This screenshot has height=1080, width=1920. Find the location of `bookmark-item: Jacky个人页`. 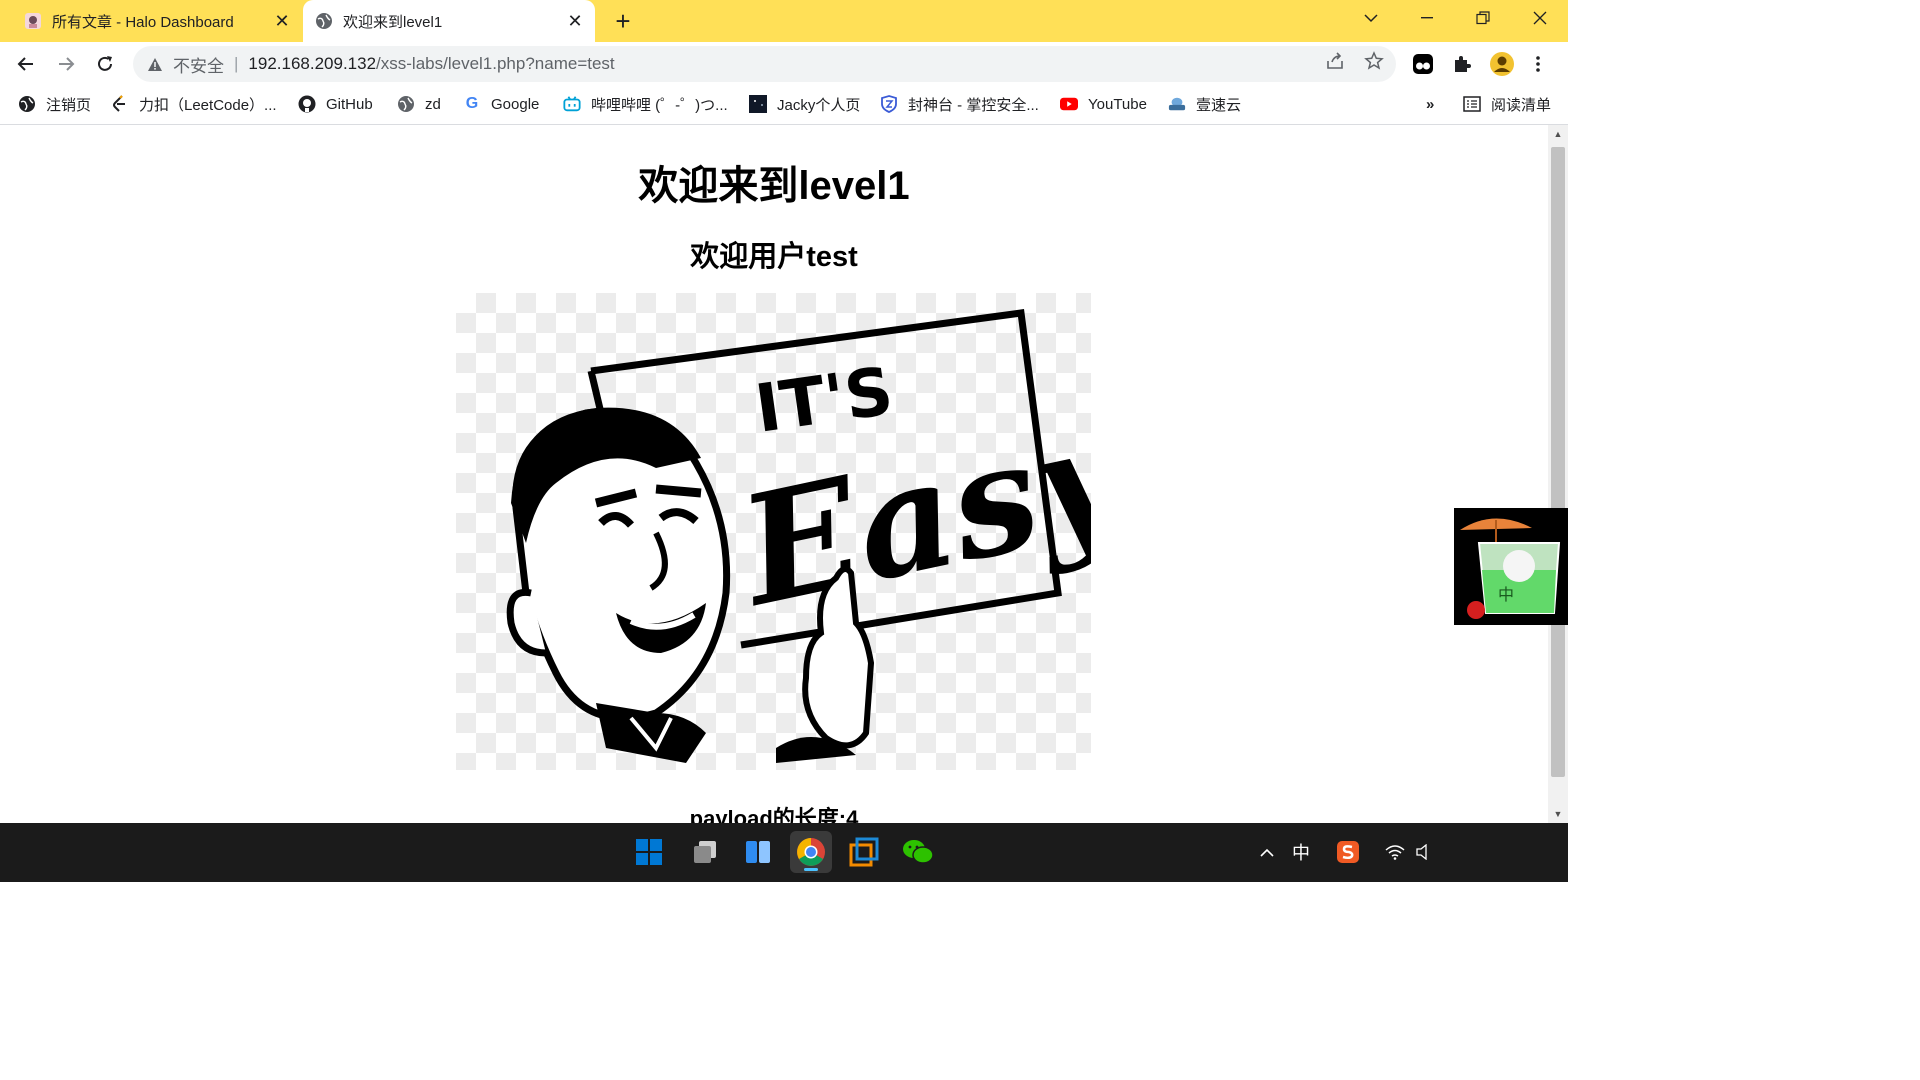

bookmark-item: Jacky个人页 is located at coordinates (804, 104).